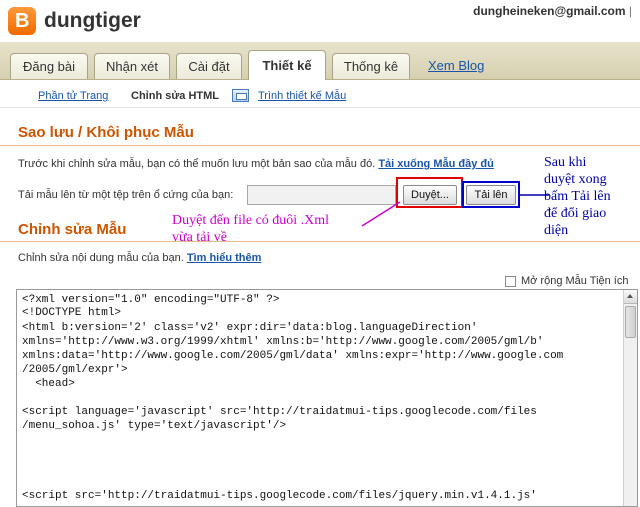 This screenshot has width=640, height=507. Describe the element at coordinates (491, 194) in the screenshot. I see `upload-highlight-box` at that location.